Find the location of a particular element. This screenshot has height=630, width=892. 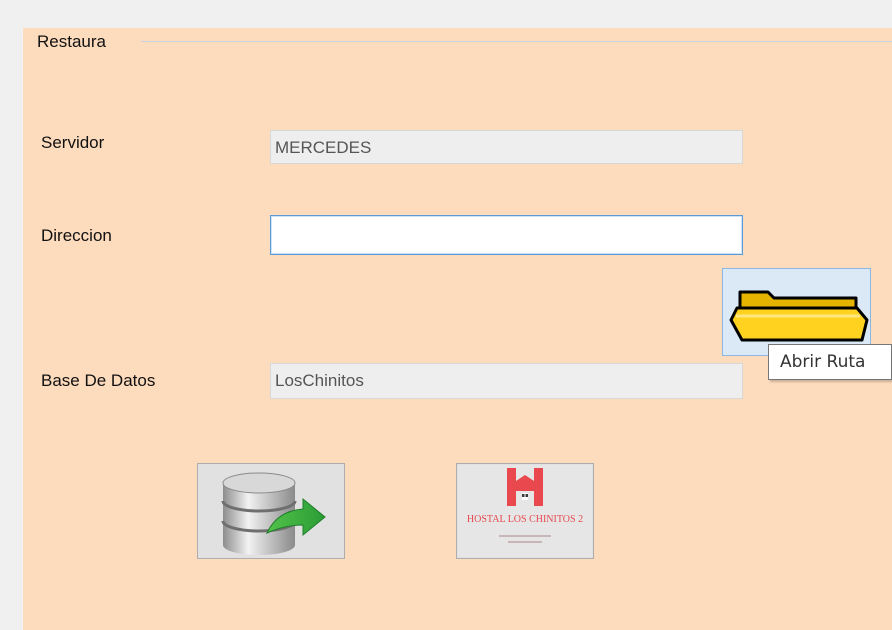

database-restore-icon is located at coordinates (273, 513).